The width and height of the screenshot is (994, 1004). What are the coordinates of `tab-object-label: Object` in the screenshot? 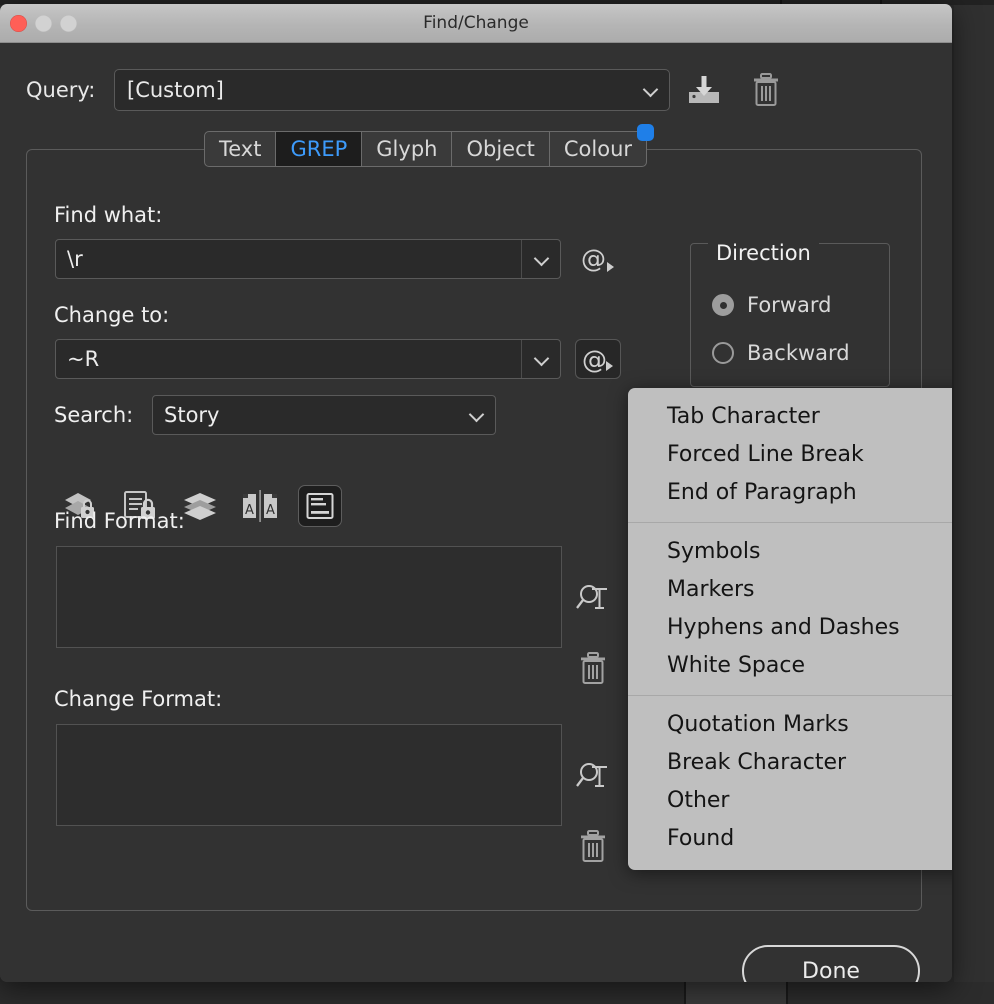 It's located at (500, 149).